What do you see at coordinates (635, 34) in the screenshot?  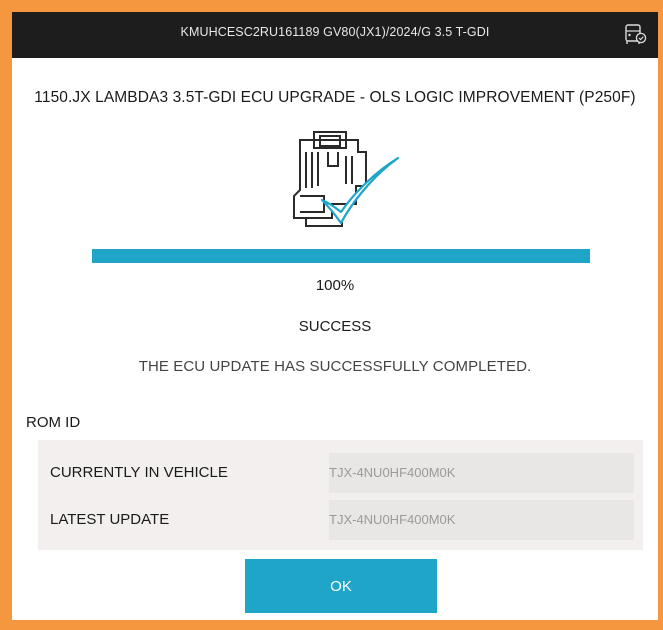 I see `vehicle-status-icon` at bounding box center [635, 34].